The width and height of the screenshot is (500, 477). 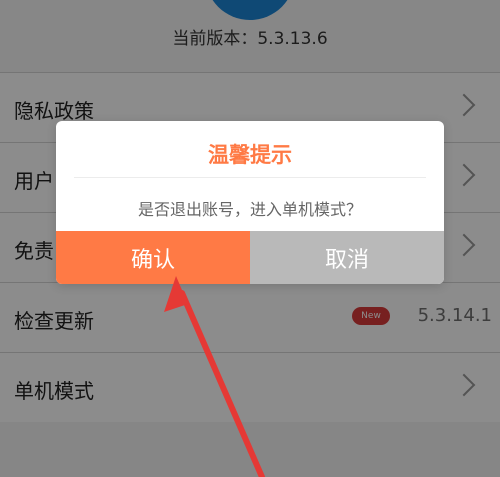 What do you see at coordinates (249, 209) in the screenshot?
I see `dialog-message: 是否退出账号，进入单机模式？` at bounding box center [249, 209].